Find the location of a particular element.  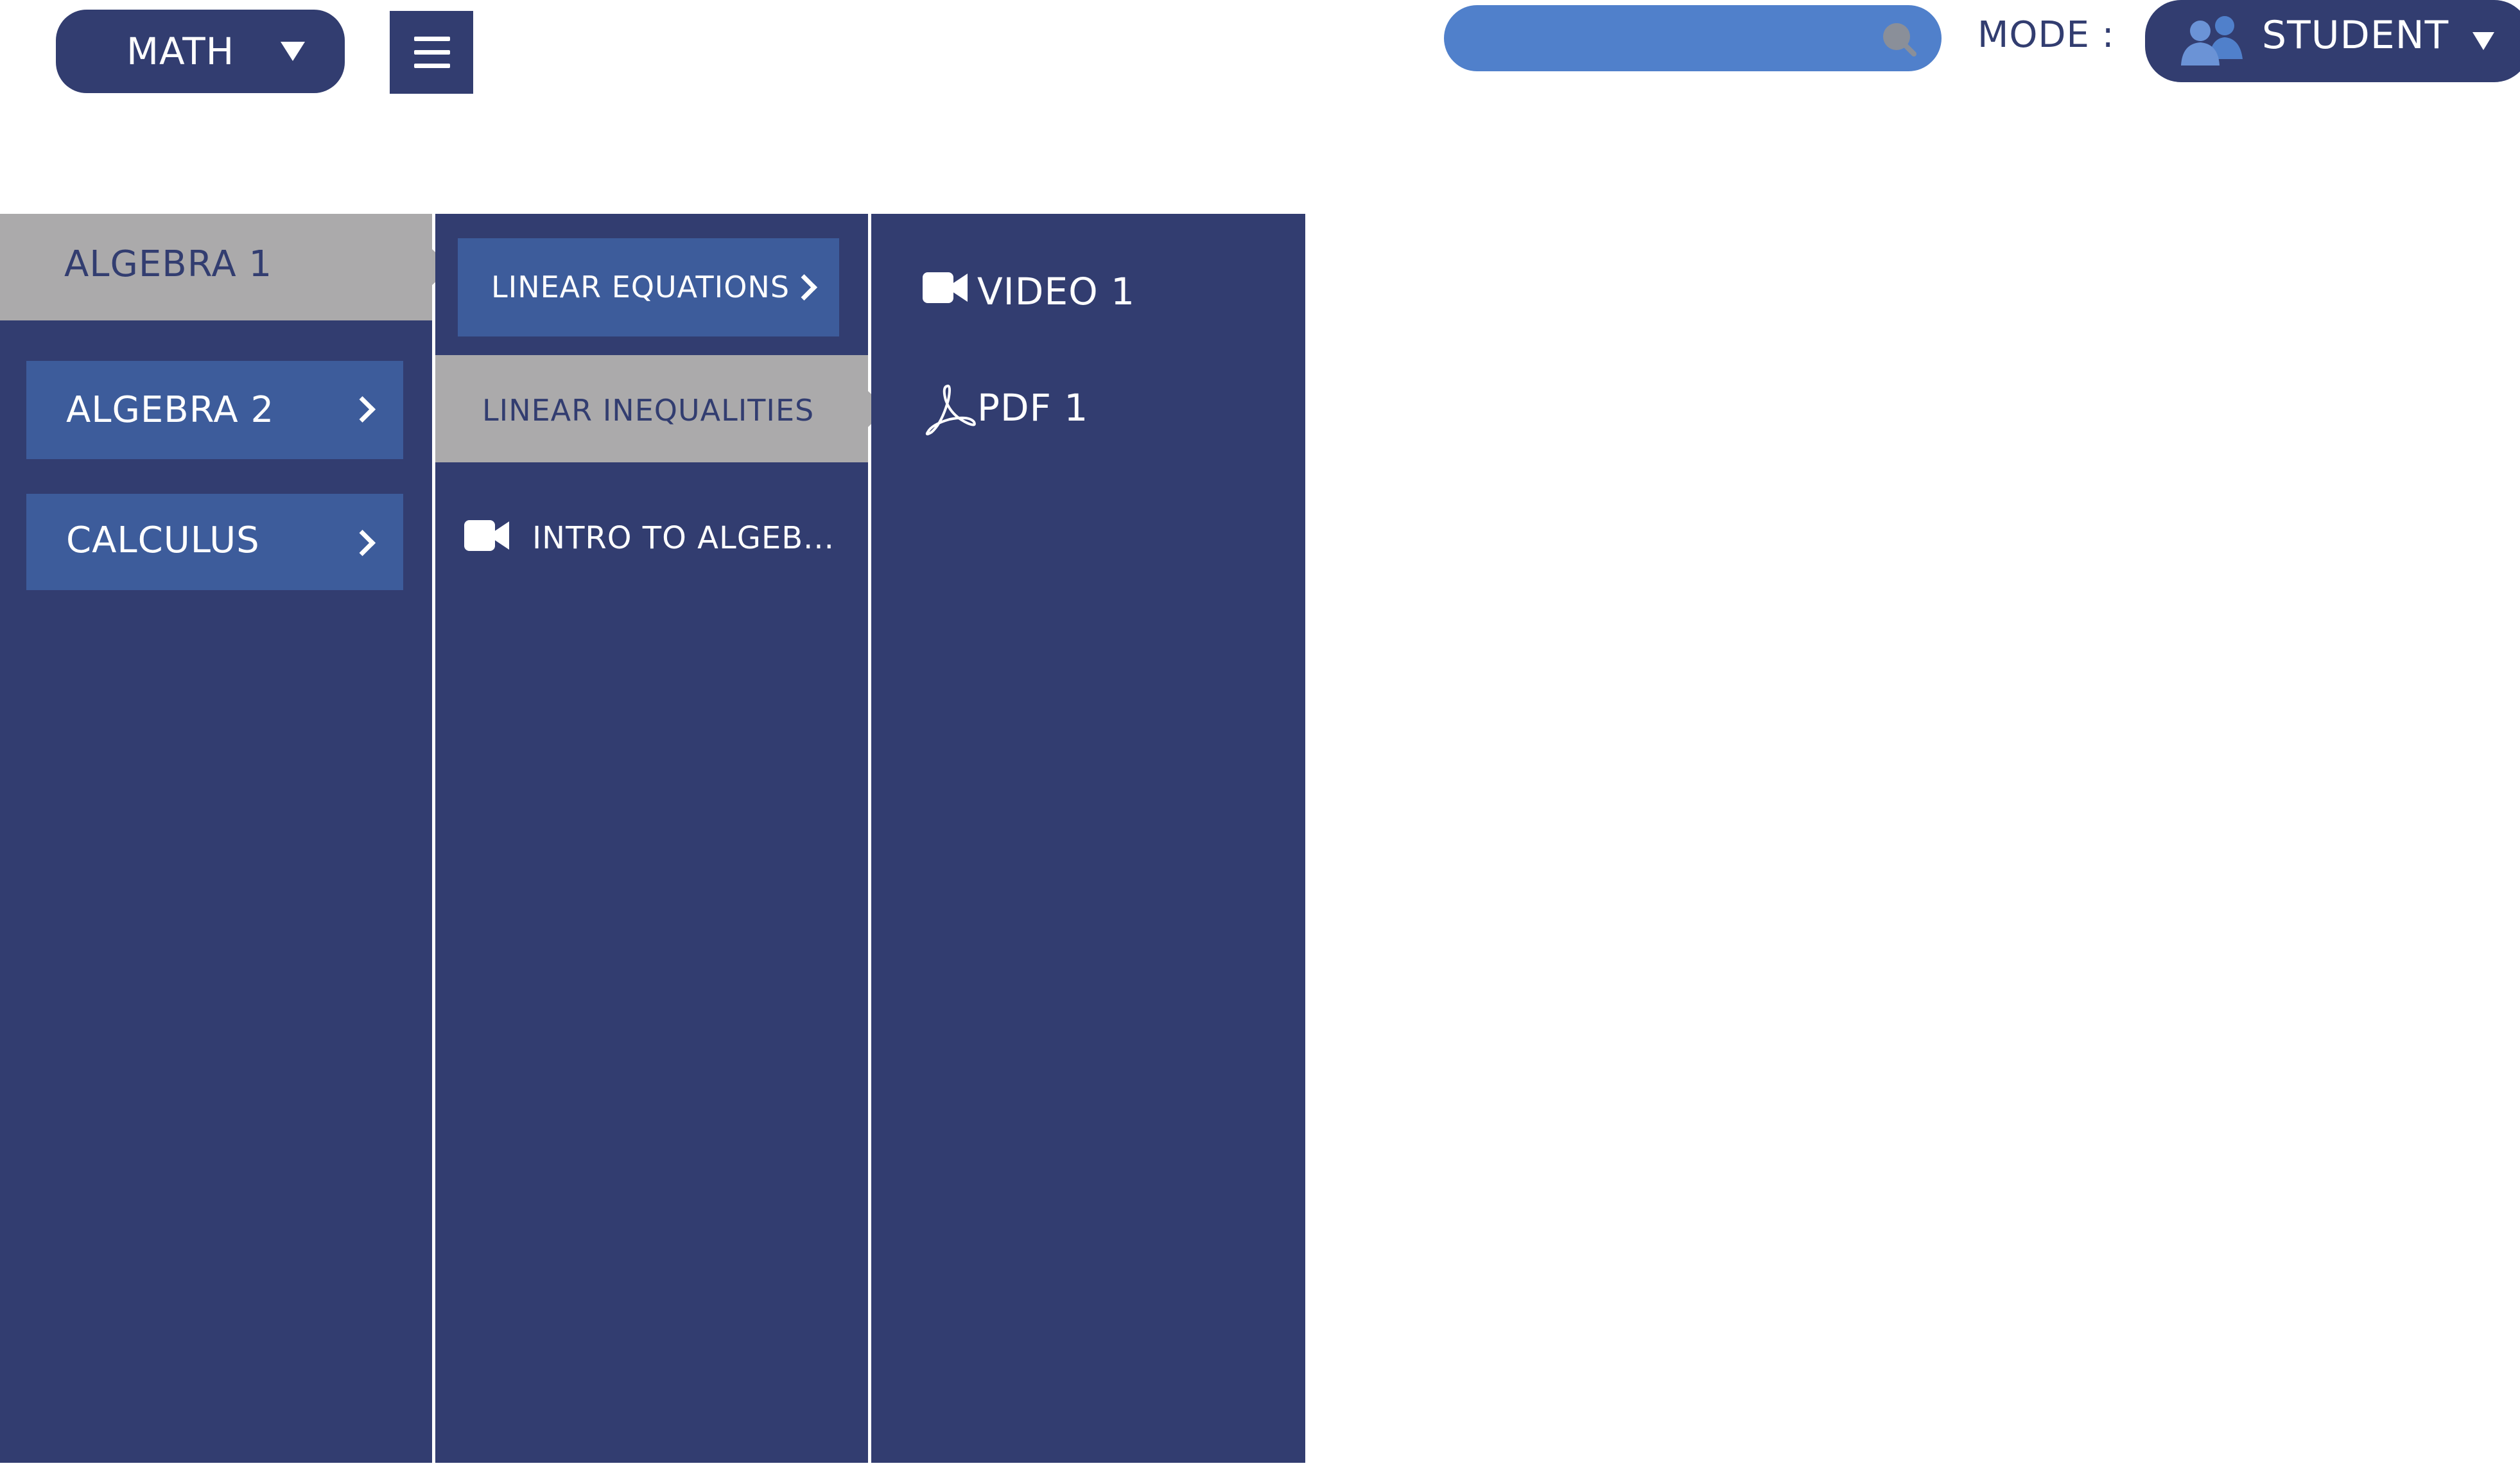

topic-item-linear-equations: LINEAR EQUATIONS is located at coordinates (648, 287).